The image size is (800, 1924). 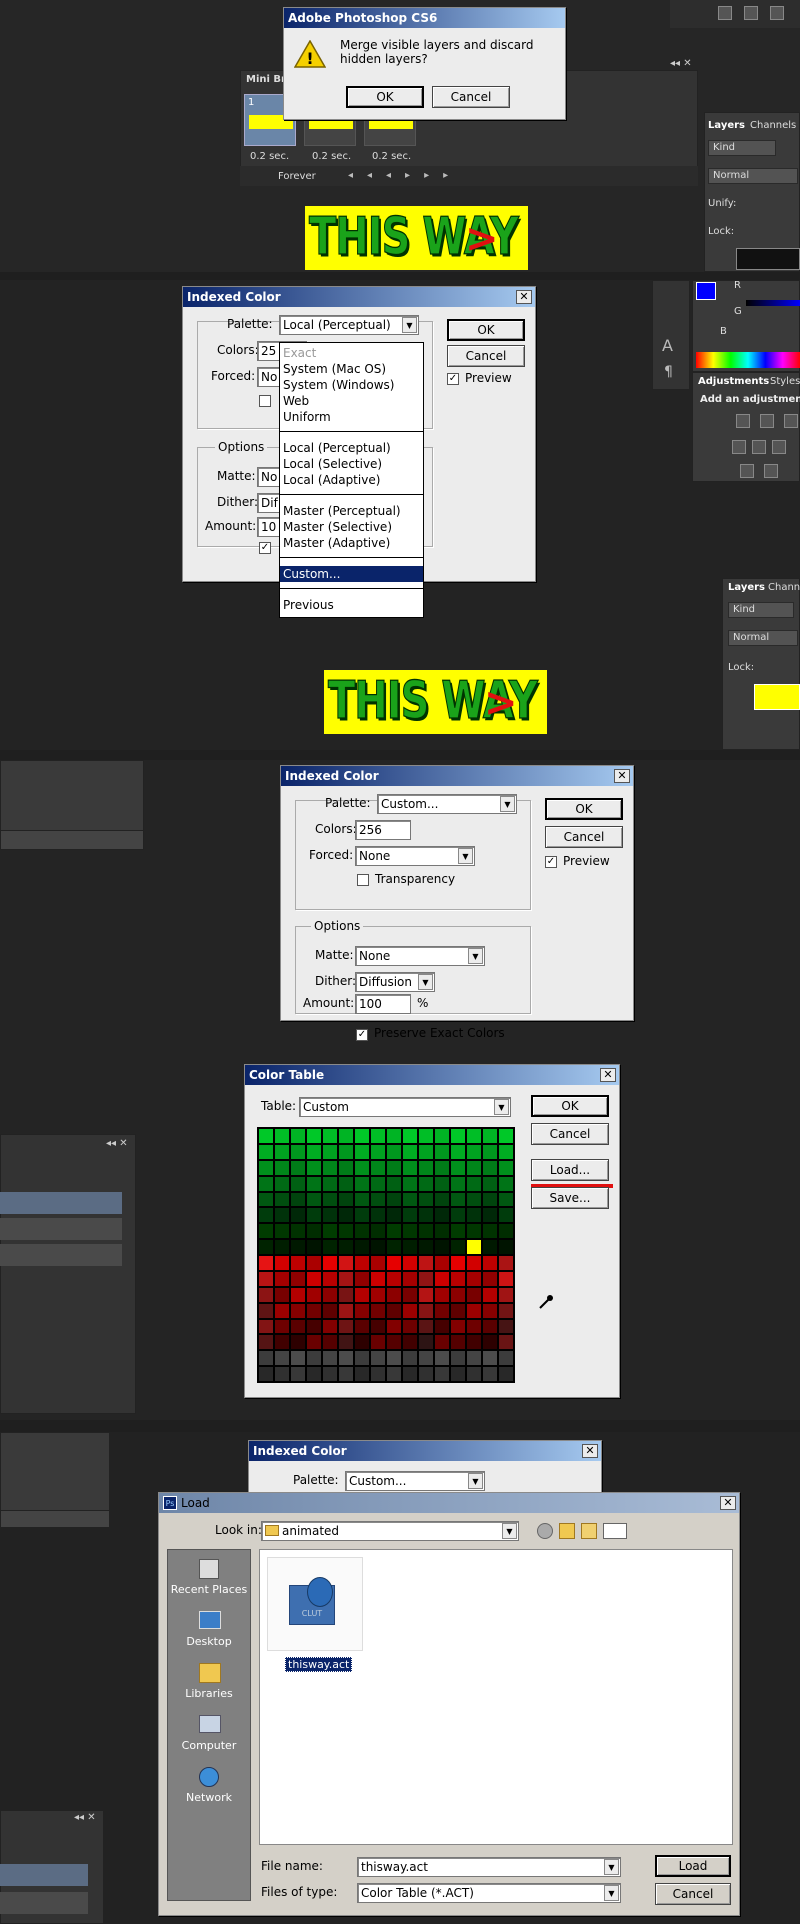 What do you see at coordinates (753, 176) in the screenshot?
I see `blend-mode: Normal` at bounding box center [753, 176].